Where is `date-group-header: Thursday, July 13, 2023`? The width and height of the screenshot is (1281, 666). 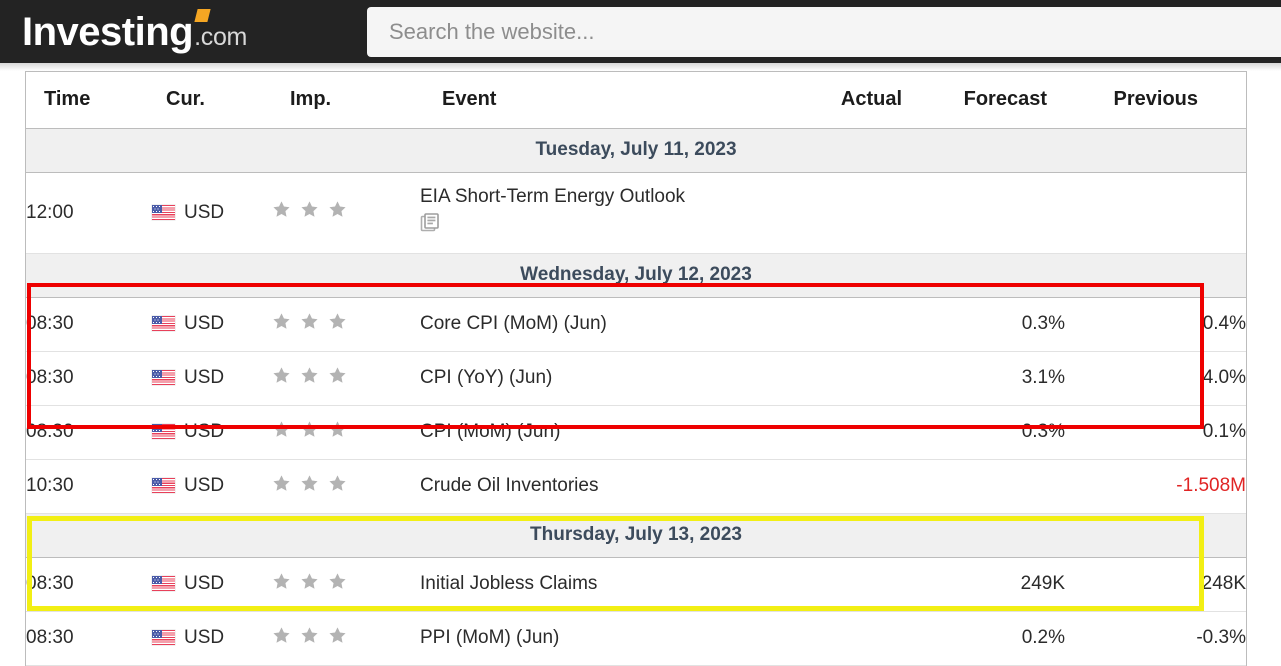
date-group-header: Thursday, July 13, 2023 is located at coordinates (636, 535).